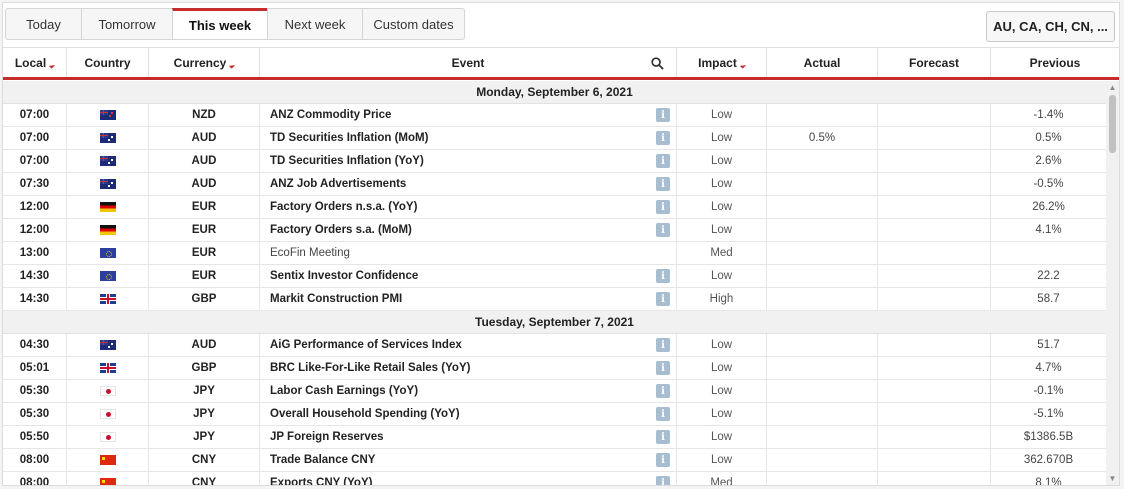 The height and width of the screenshot is (489, 1124). What do you see at coordinates (107, 207) in the screenshot?
I see `flag-de-icon` at bounding box center [107, 207].